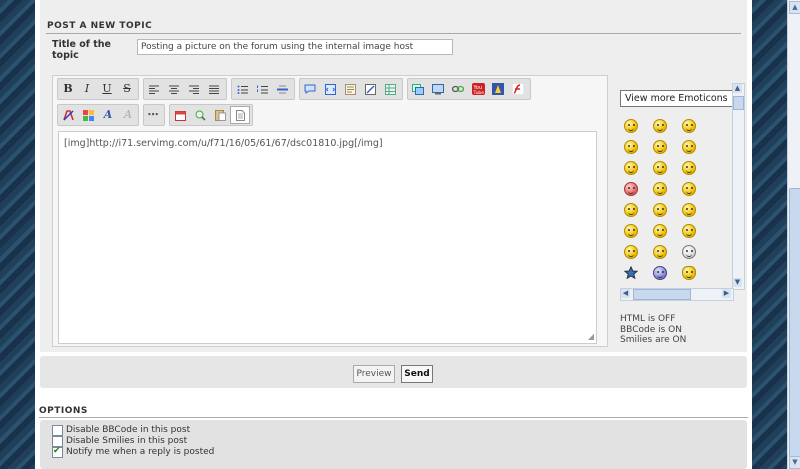  I want to click on happy-emoticon-icon, so click(660, 126).